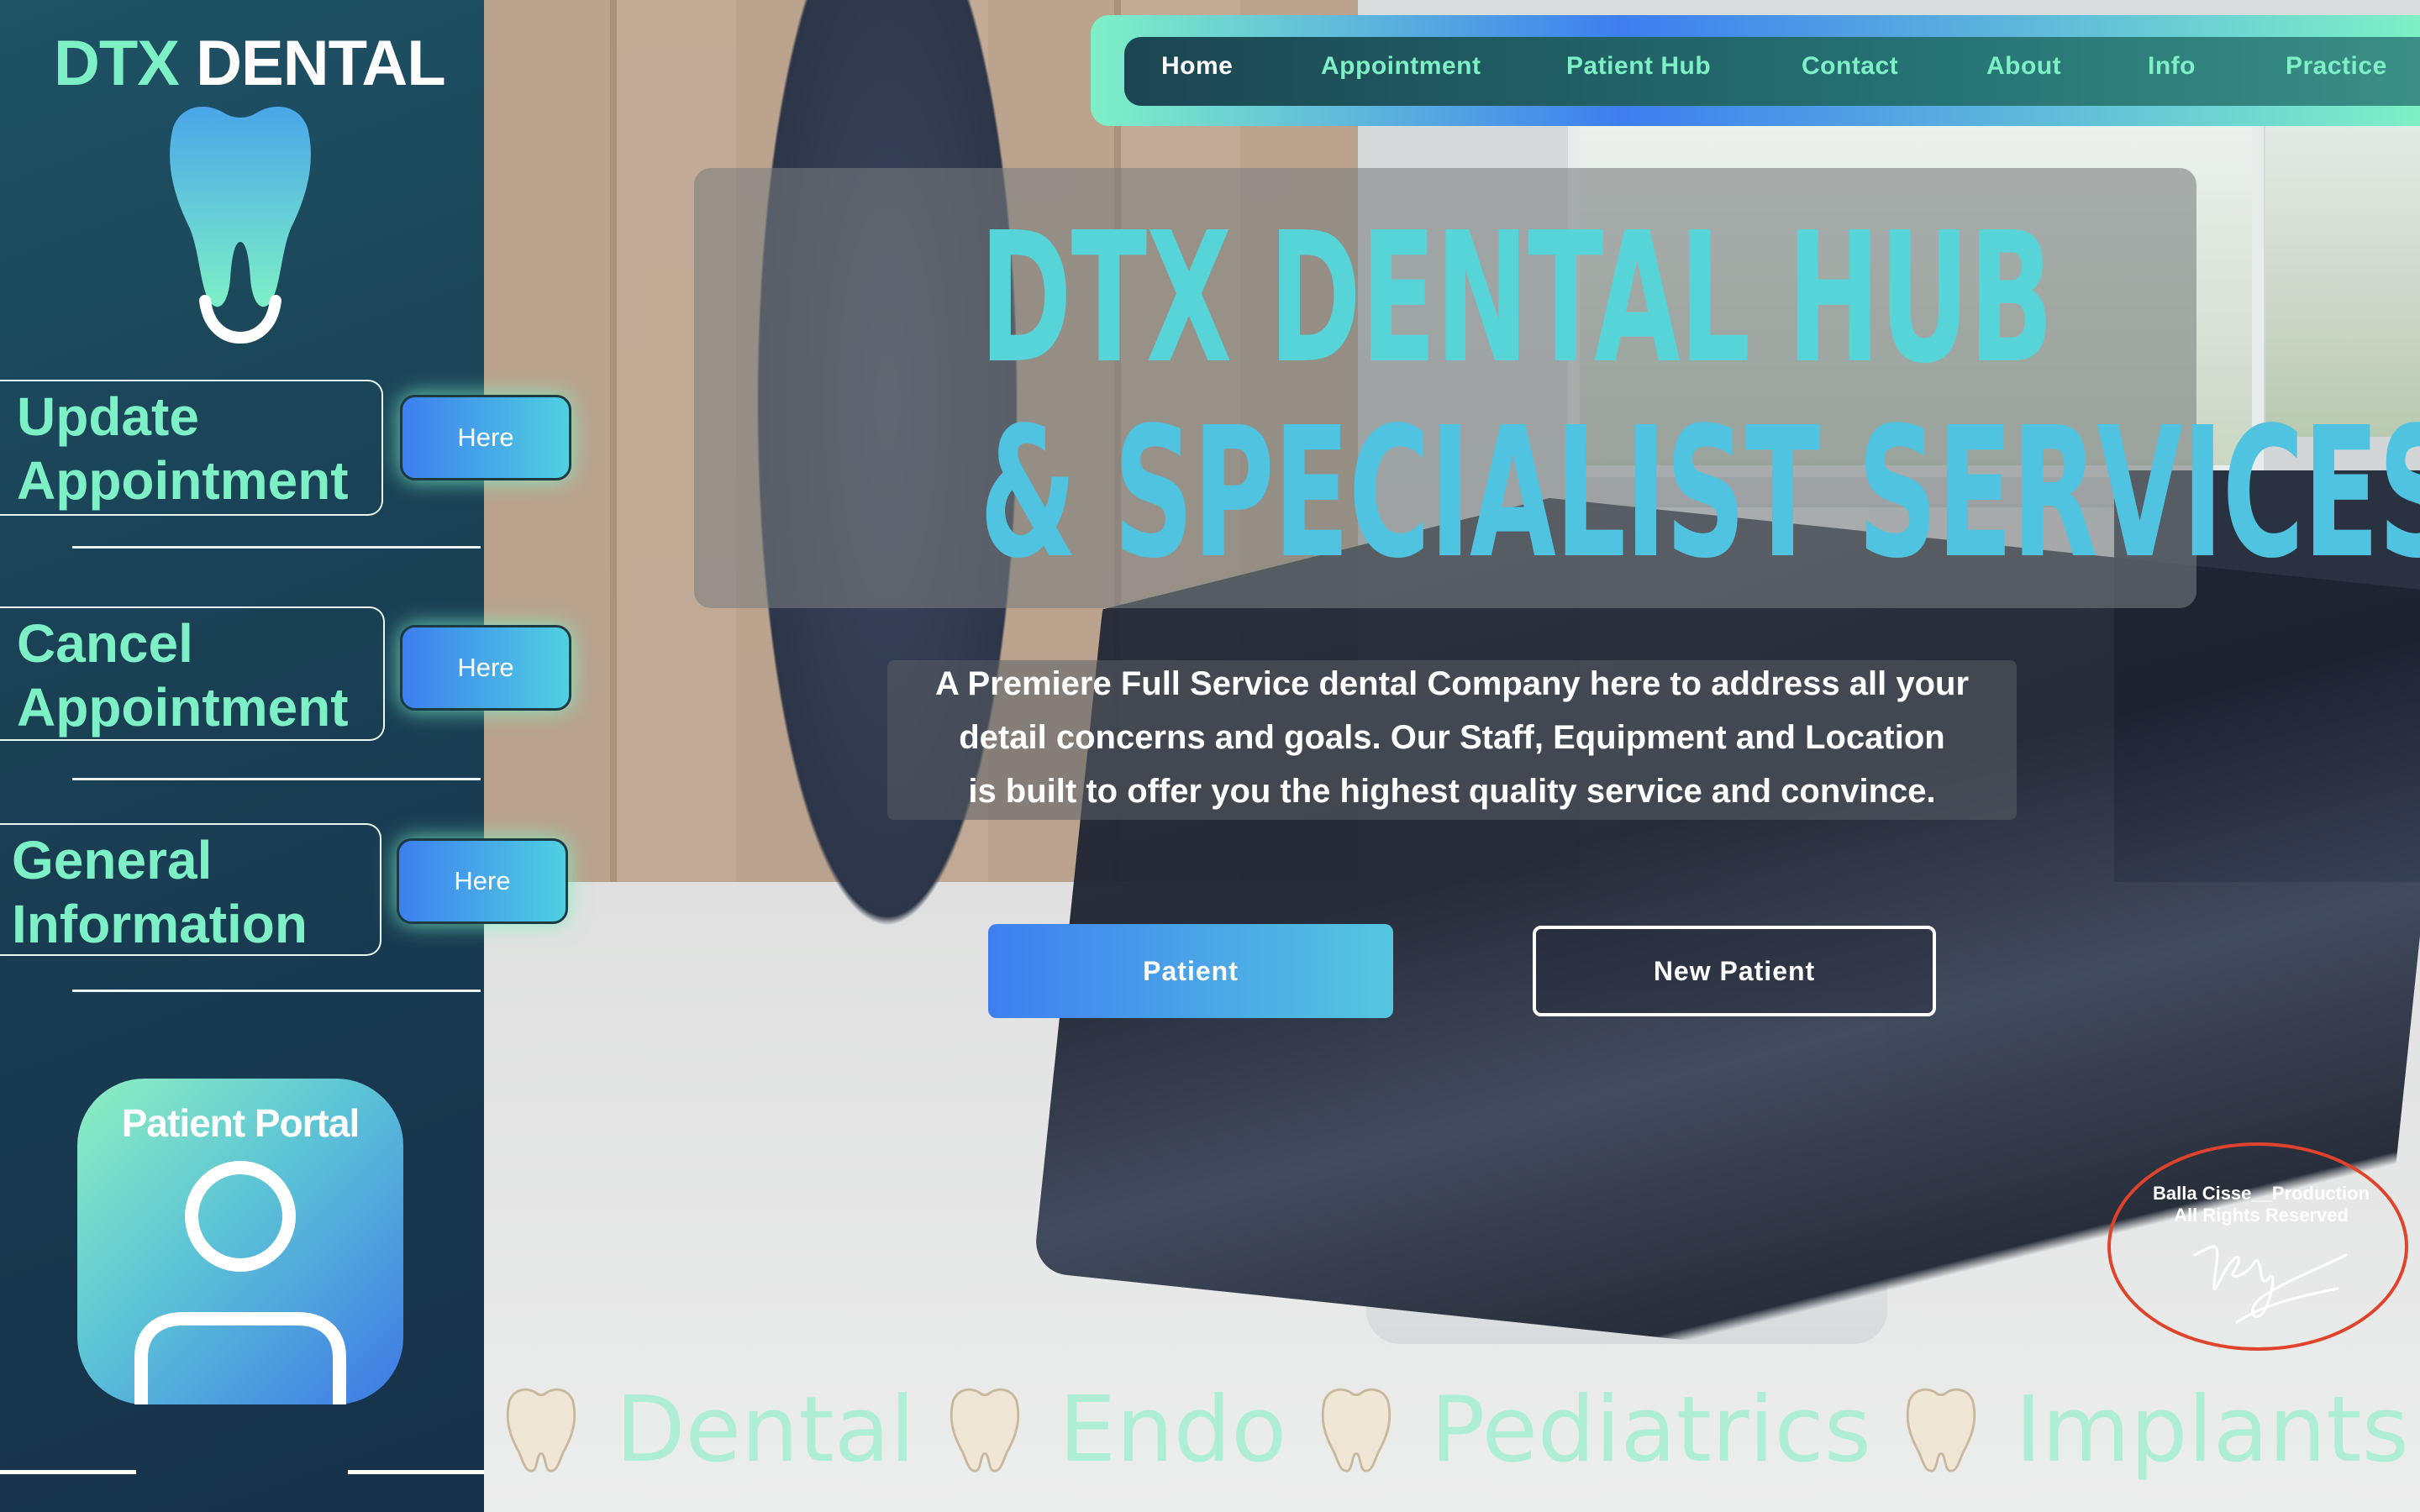 The height and width of the screenshot is (1512, 2420). What do you see at coordinates (240, 1123) in the screenshot?
I see `patient-portal-label: Patient Portal` at bounding box center [240, 1123].